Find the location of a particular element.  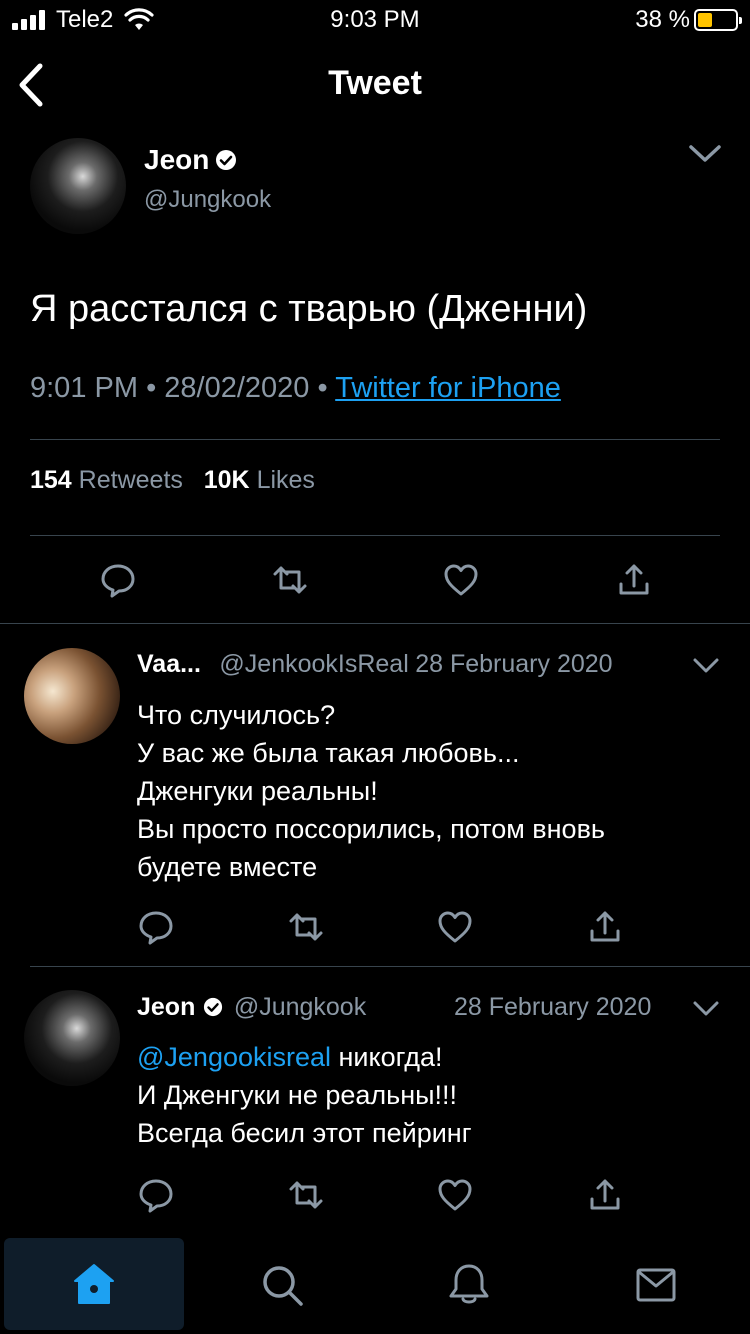

author-name: Jeon is located at coordinates (190, 160).